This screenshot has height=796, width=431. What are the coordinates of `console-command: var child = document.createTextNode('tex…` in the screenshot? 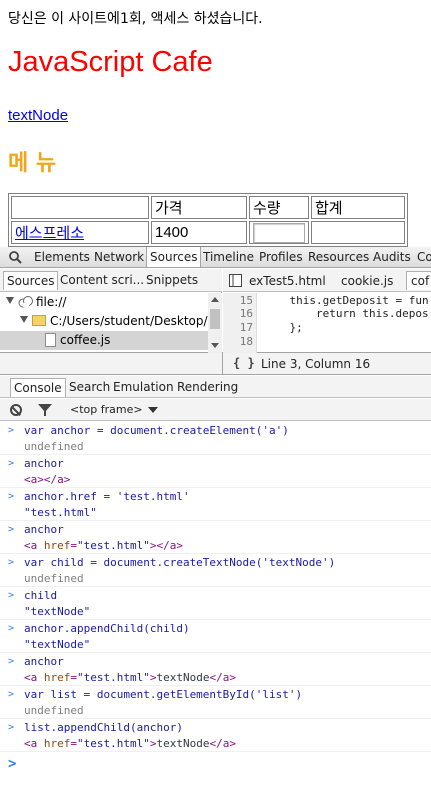 It's located at (180, 562).